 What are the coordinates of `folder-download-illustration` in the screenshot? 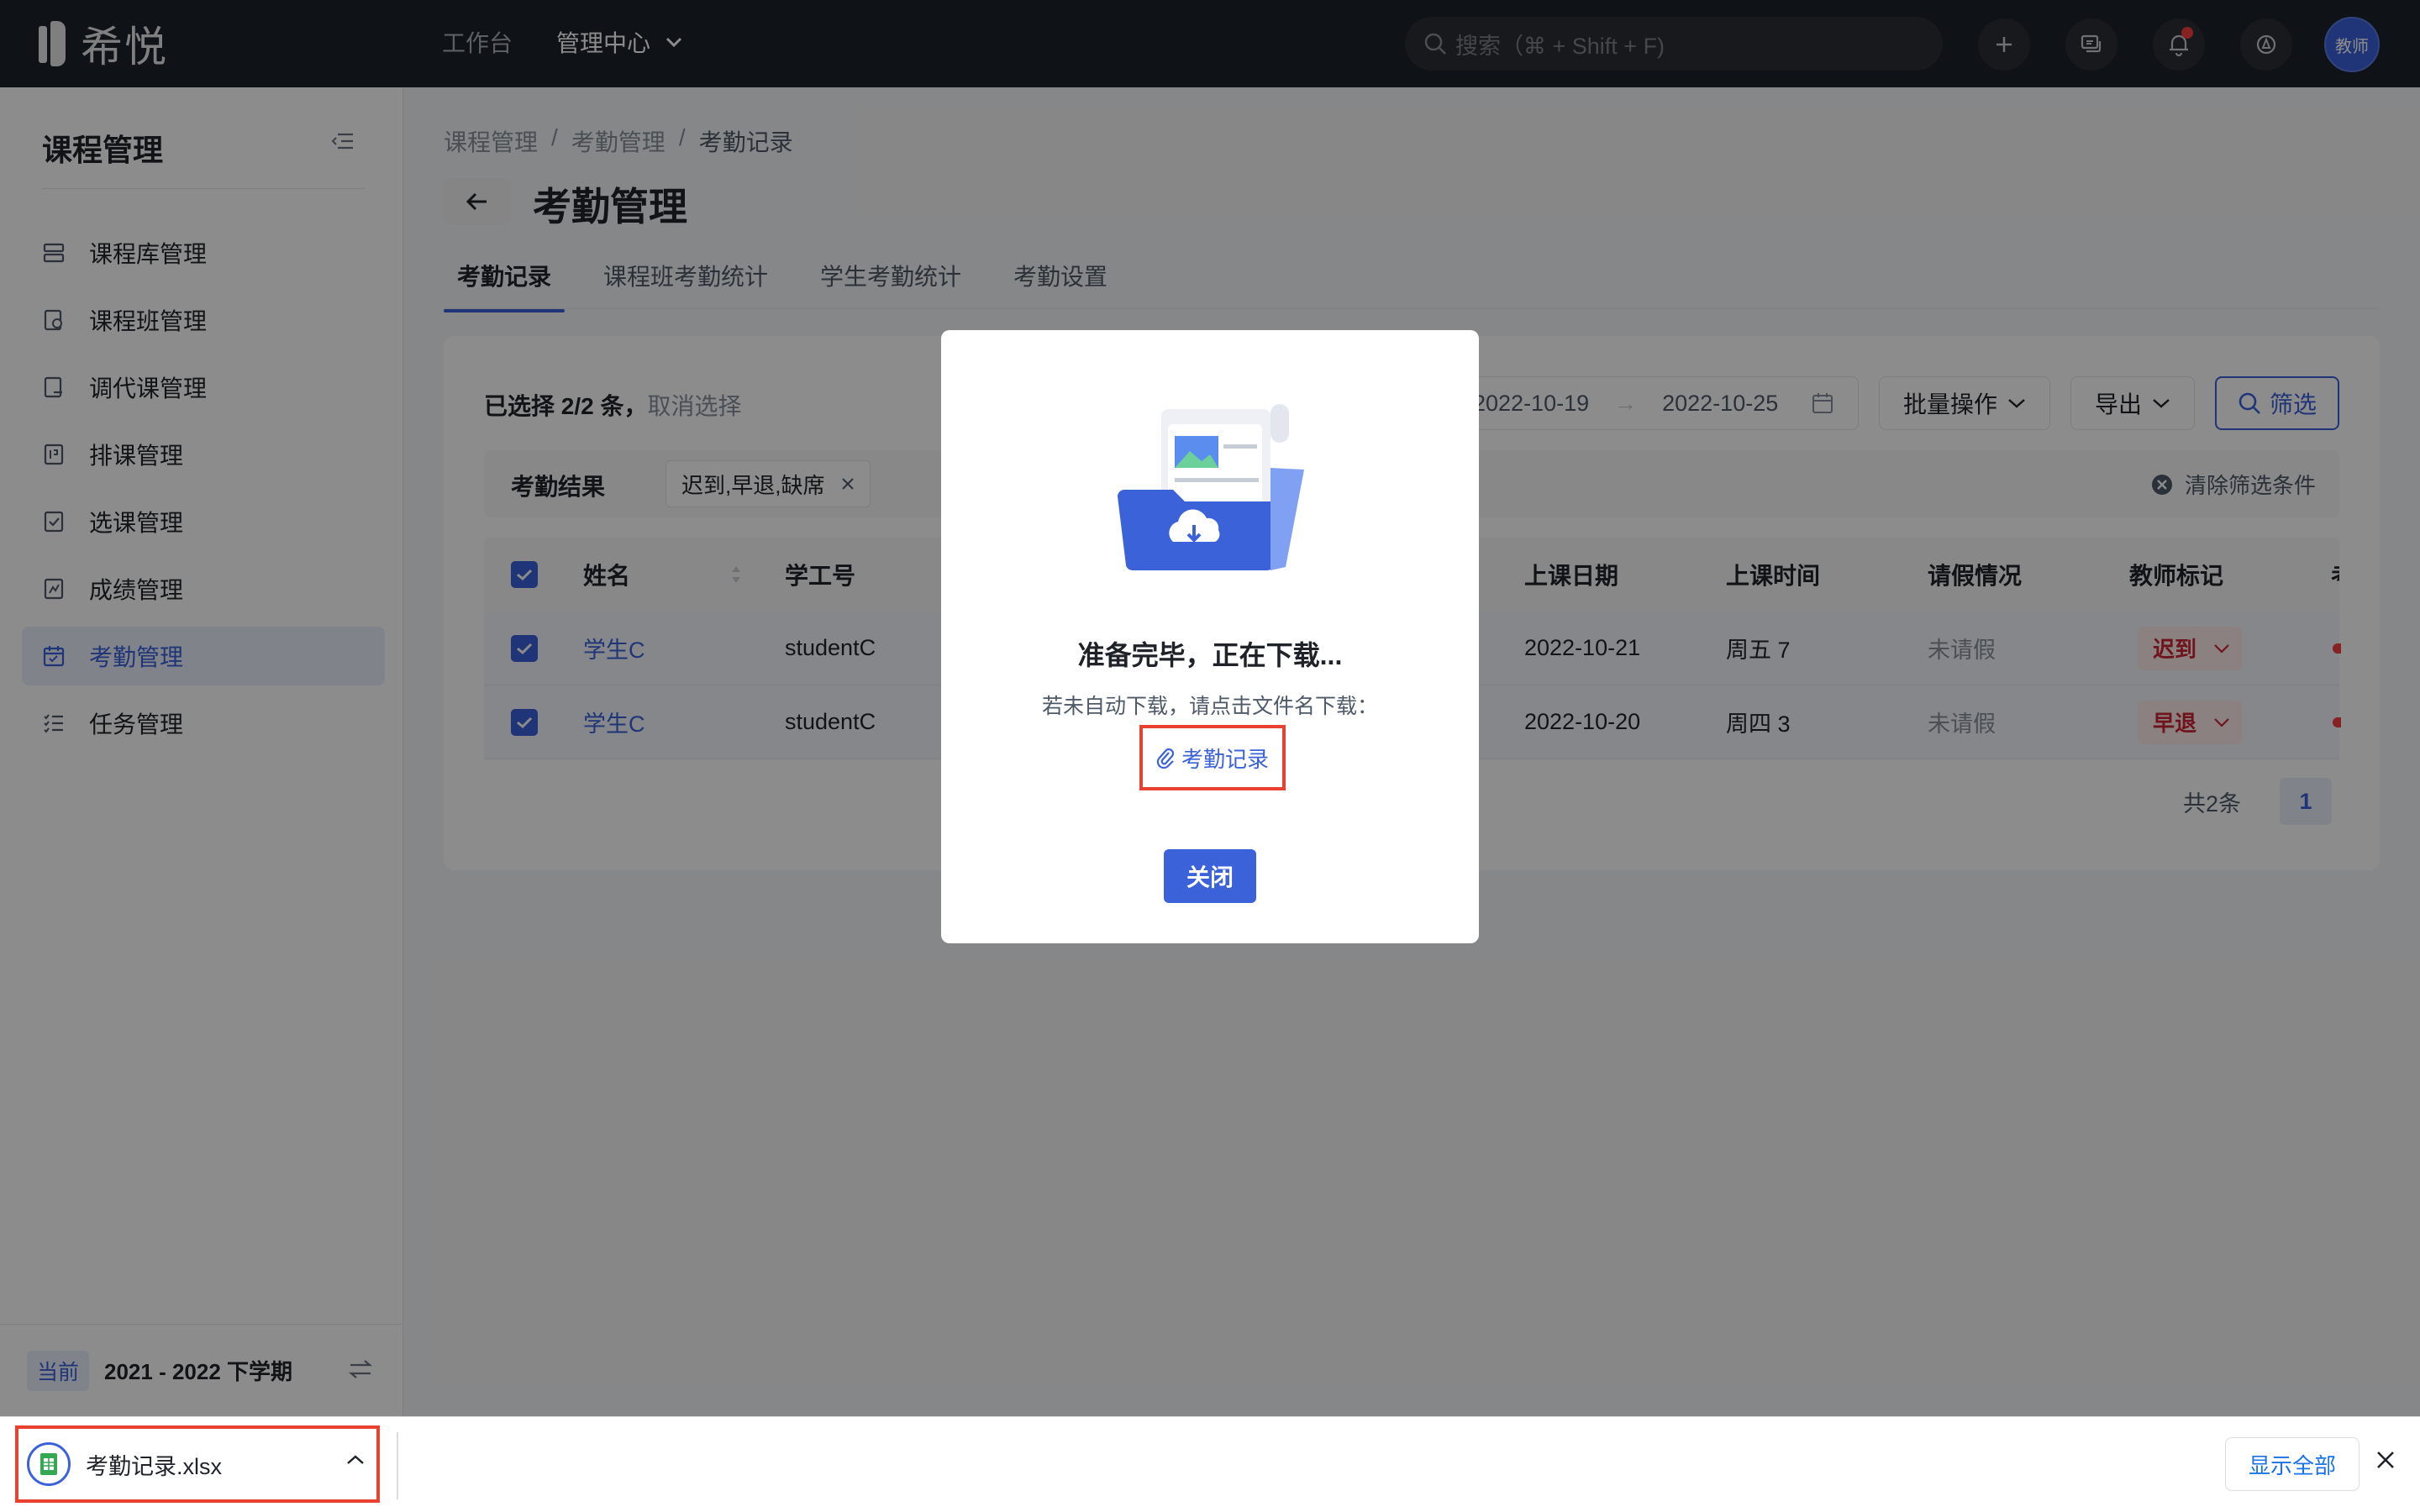 It's located at (1211, 487).